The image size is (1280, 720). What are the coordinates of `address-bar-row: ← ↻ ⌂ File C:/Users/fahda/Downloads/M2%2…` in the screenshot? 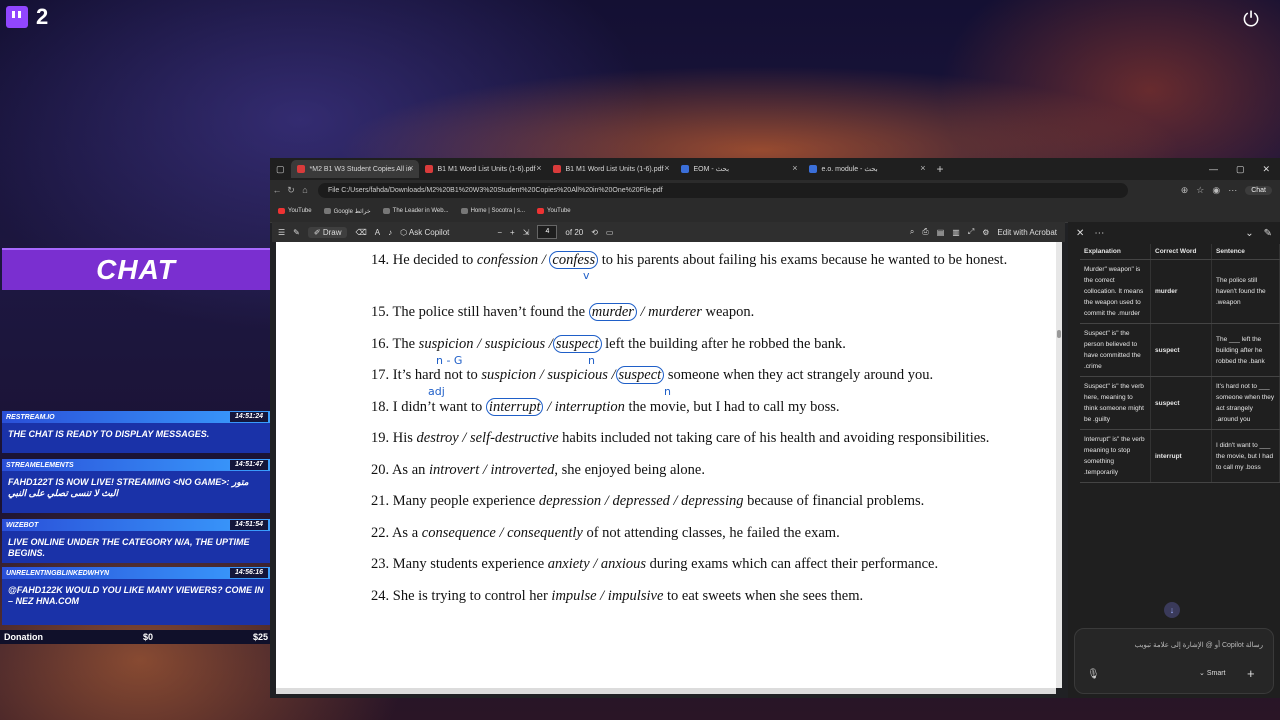 It's located at (775, 190).